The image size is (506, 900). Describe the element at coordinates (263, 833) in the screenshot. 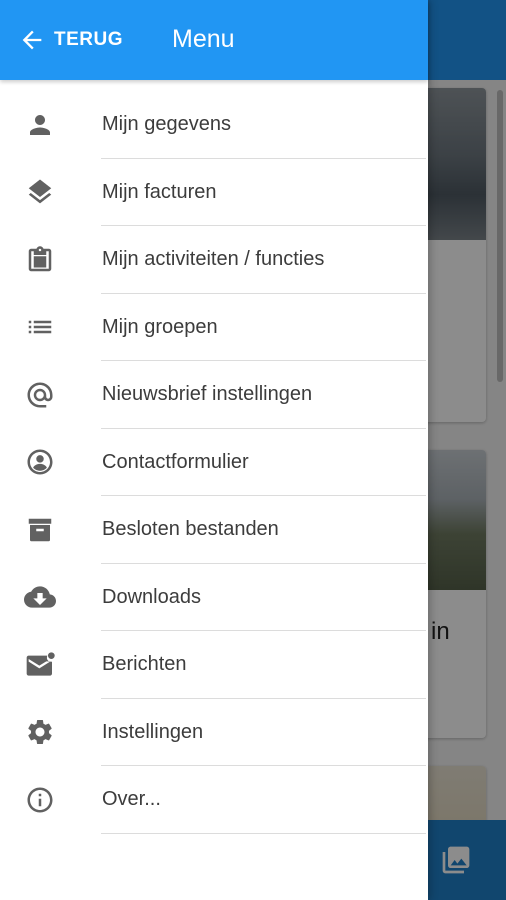

I see `divider` at that location.